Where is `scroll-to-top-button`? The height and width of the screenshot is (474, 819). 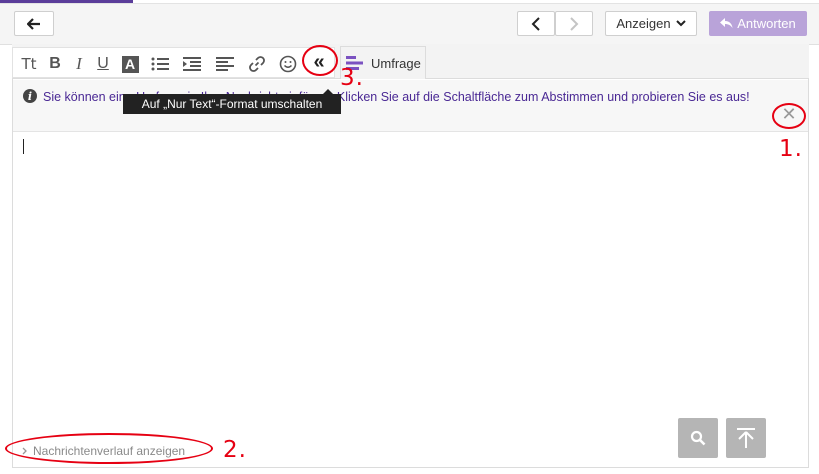
scroll-to-top-button is located at coordinates (746, 438).